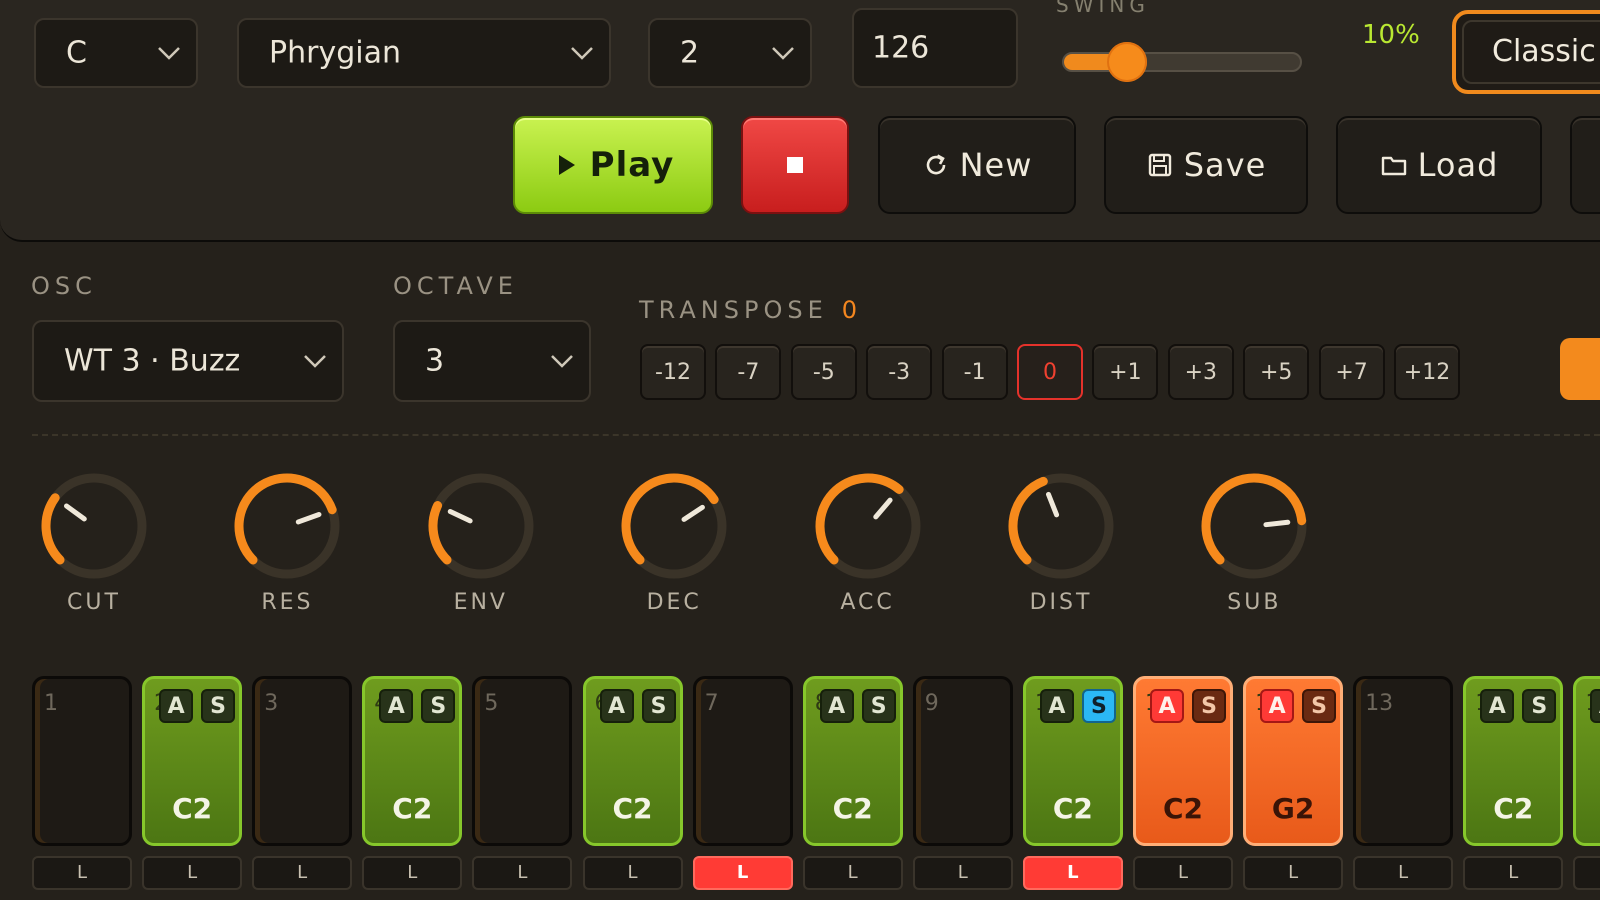  Describe the element at coordinates (1061, 602) in the screenshot. I see `knob-label: DIST` at that location.